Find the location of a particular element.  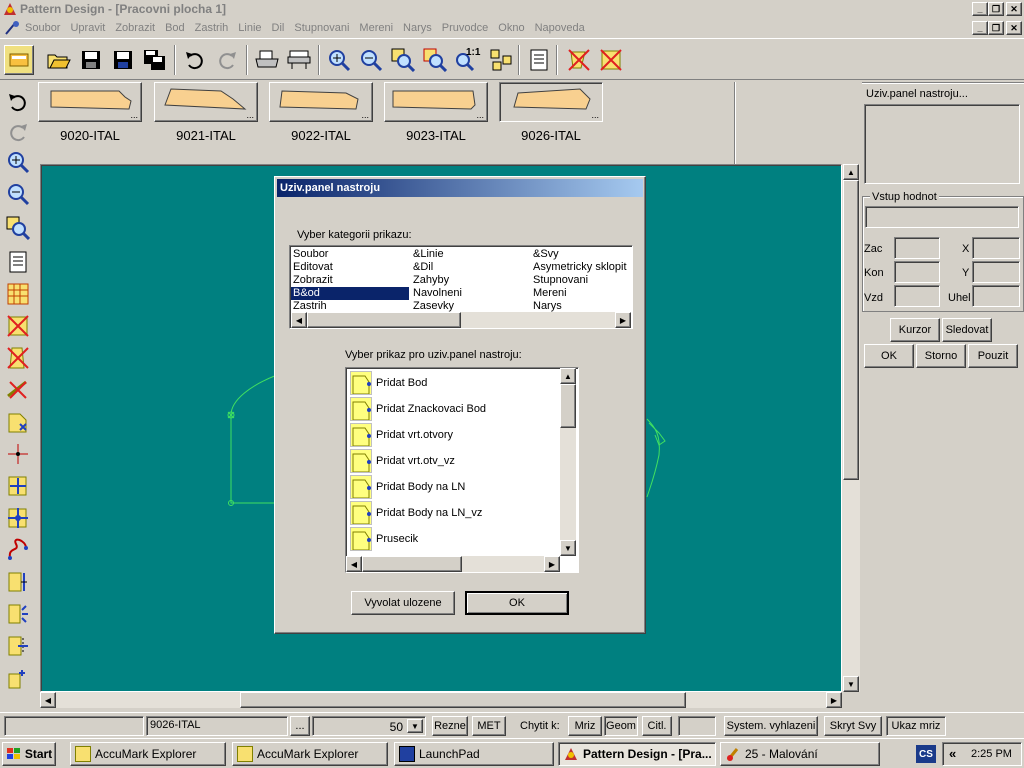

vertical-scrollbar: ▲ ▼ is located at coordinates (851, 428).